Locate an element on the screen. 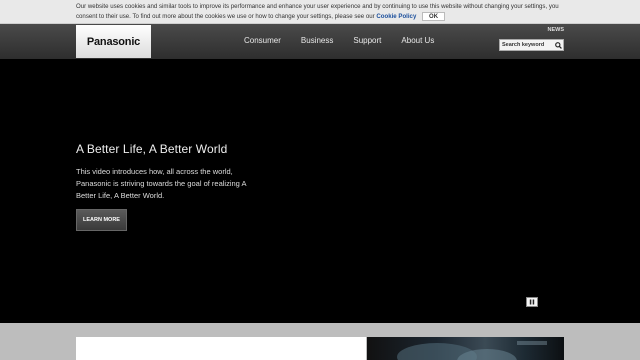 Image resolution: width=640 pixels, height=360 pixels. search-box is located at coordinates (531, 45).